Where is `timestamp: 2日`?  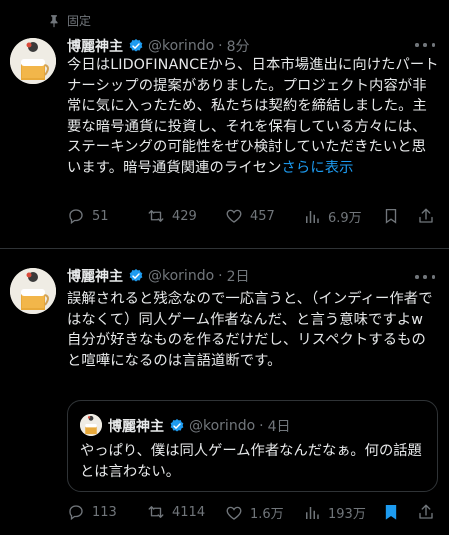
timestamp: 2日 is located at coordinates (238, 276).